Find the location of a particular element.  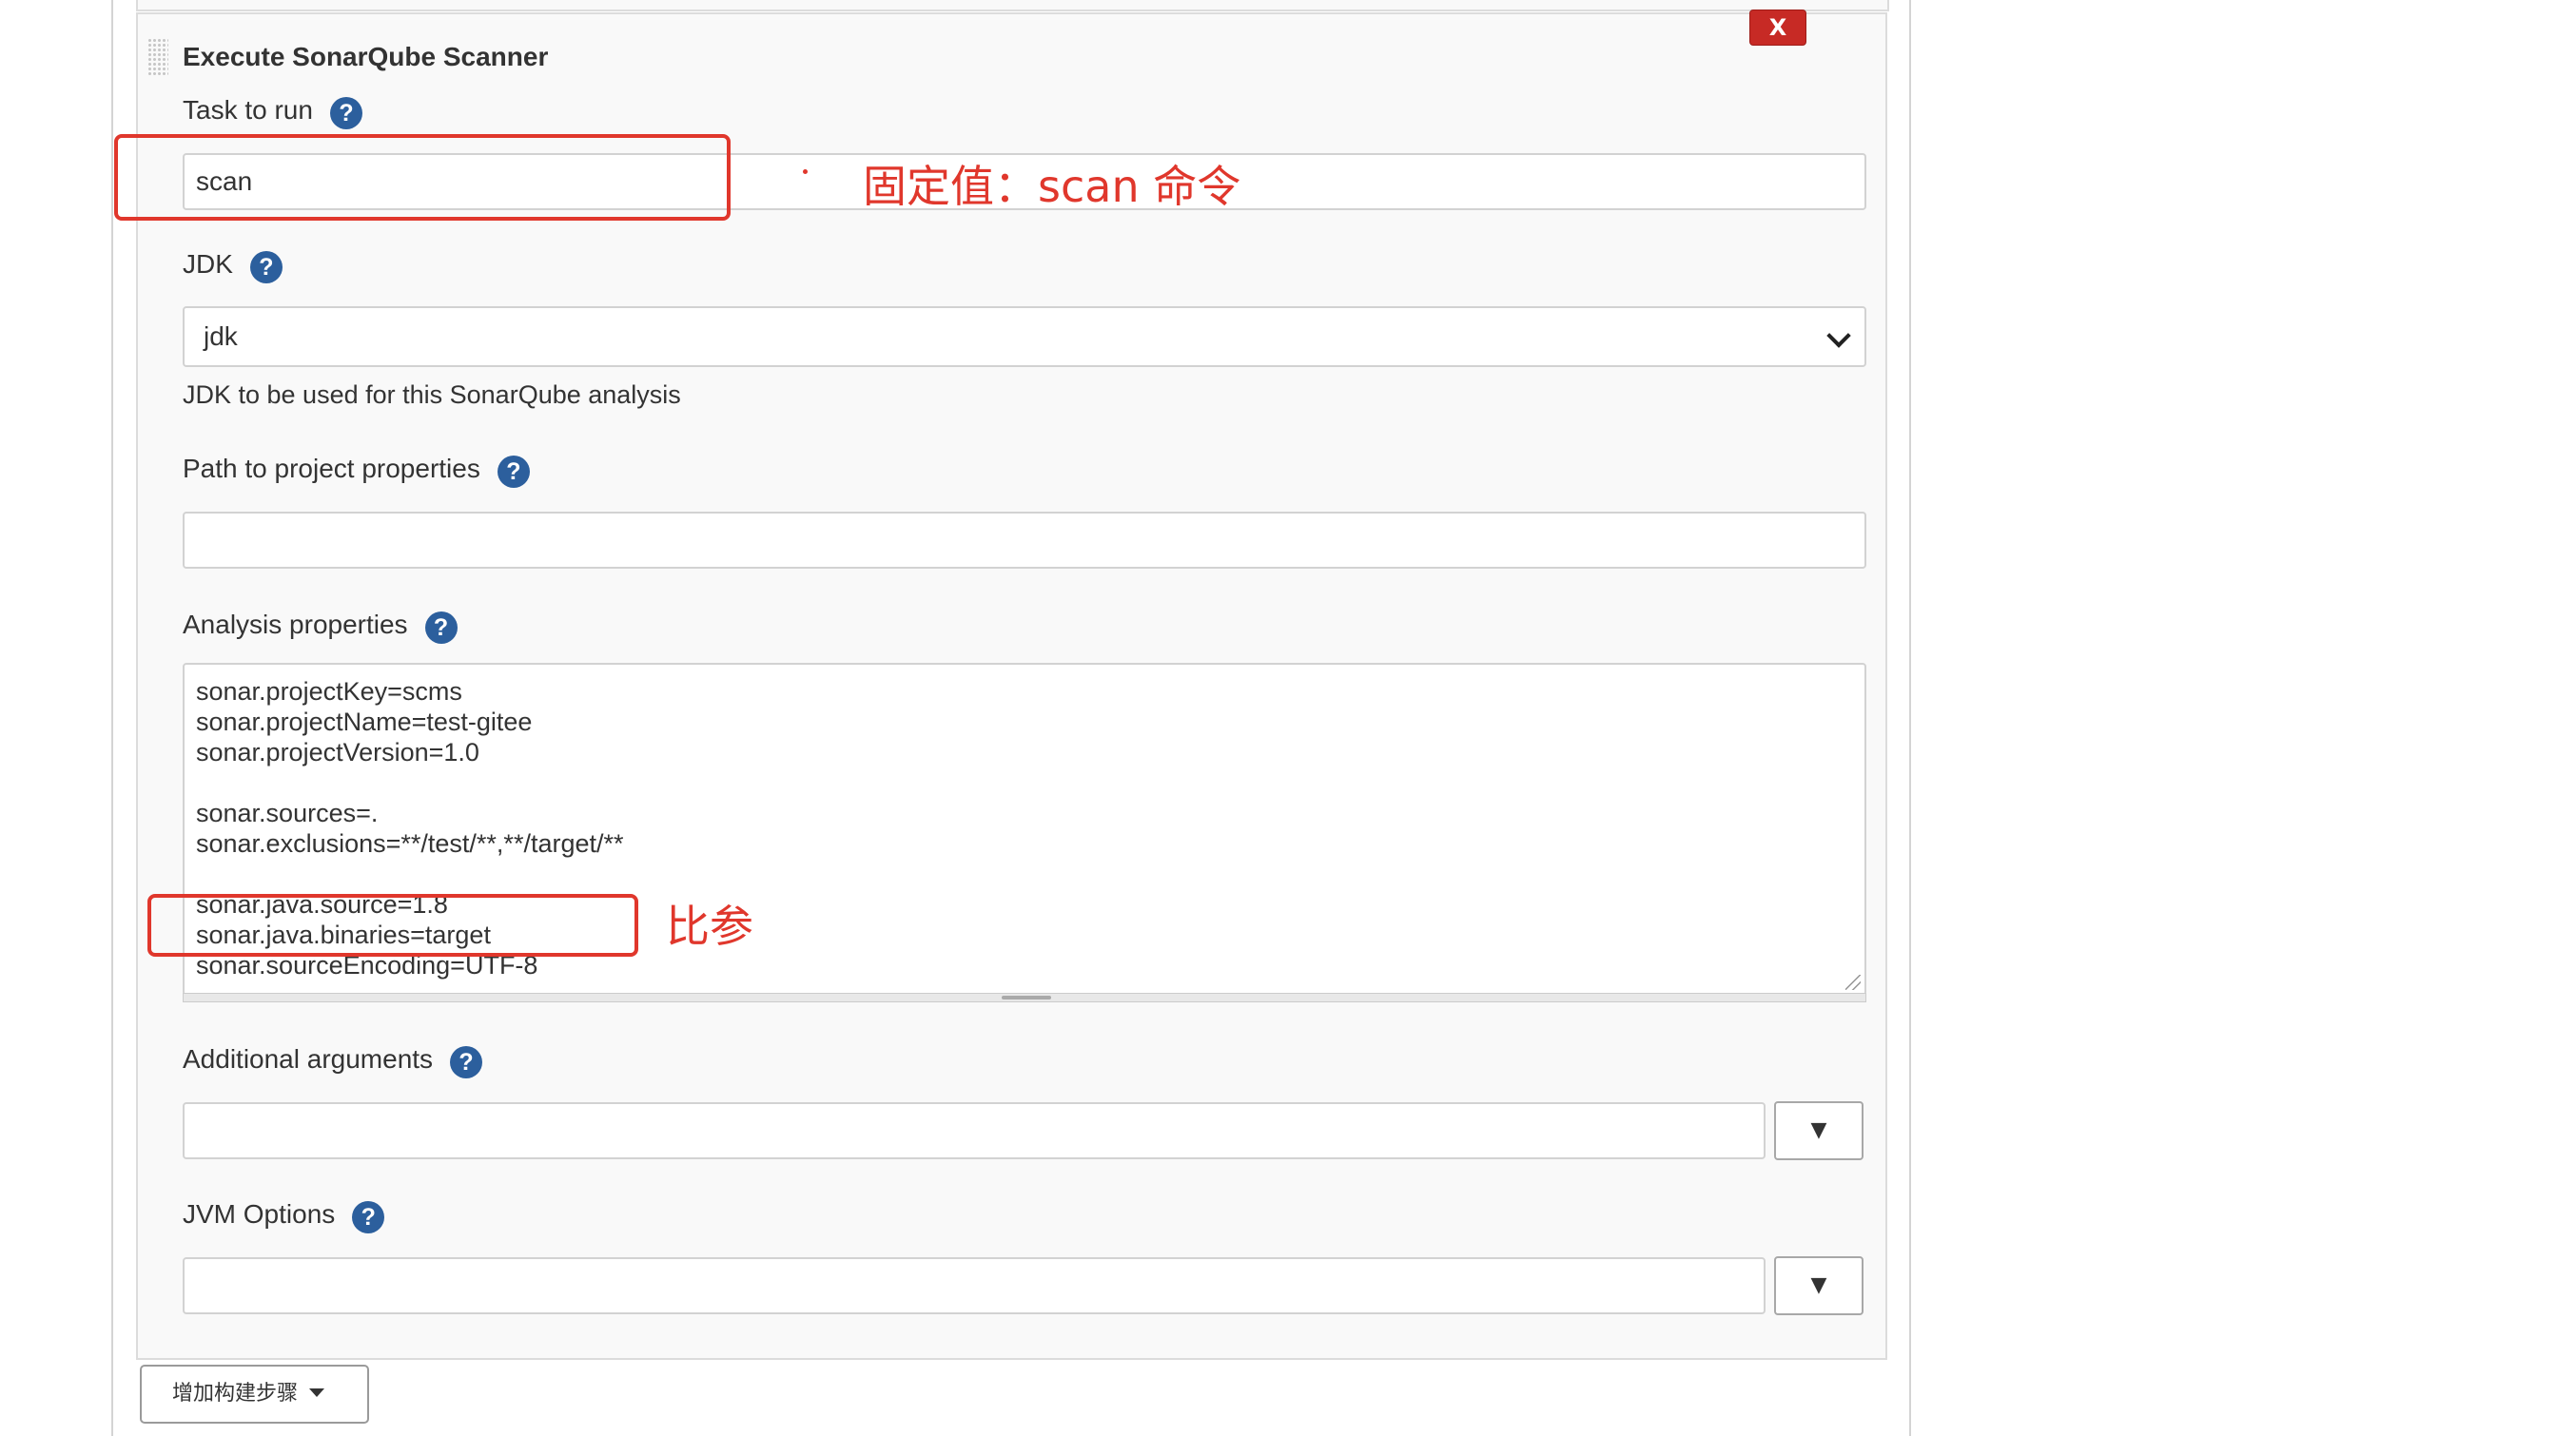

step-title: Execute SonarQube Scanner is located at coordinates (366, 56).